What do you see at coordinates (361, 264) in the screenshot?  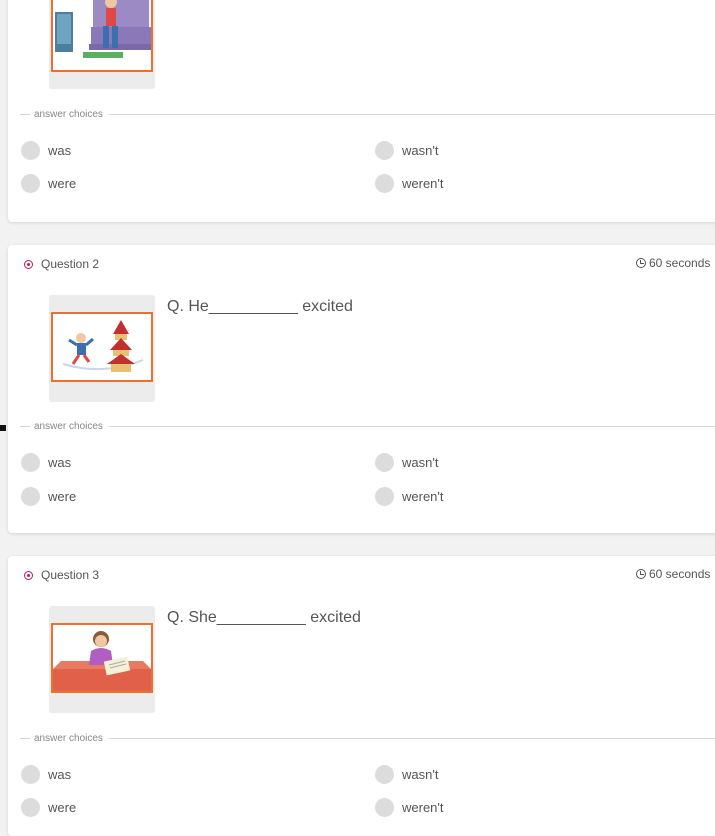 I see `question-header: Question 2 60 seconds` at bounding box center [361, 264].